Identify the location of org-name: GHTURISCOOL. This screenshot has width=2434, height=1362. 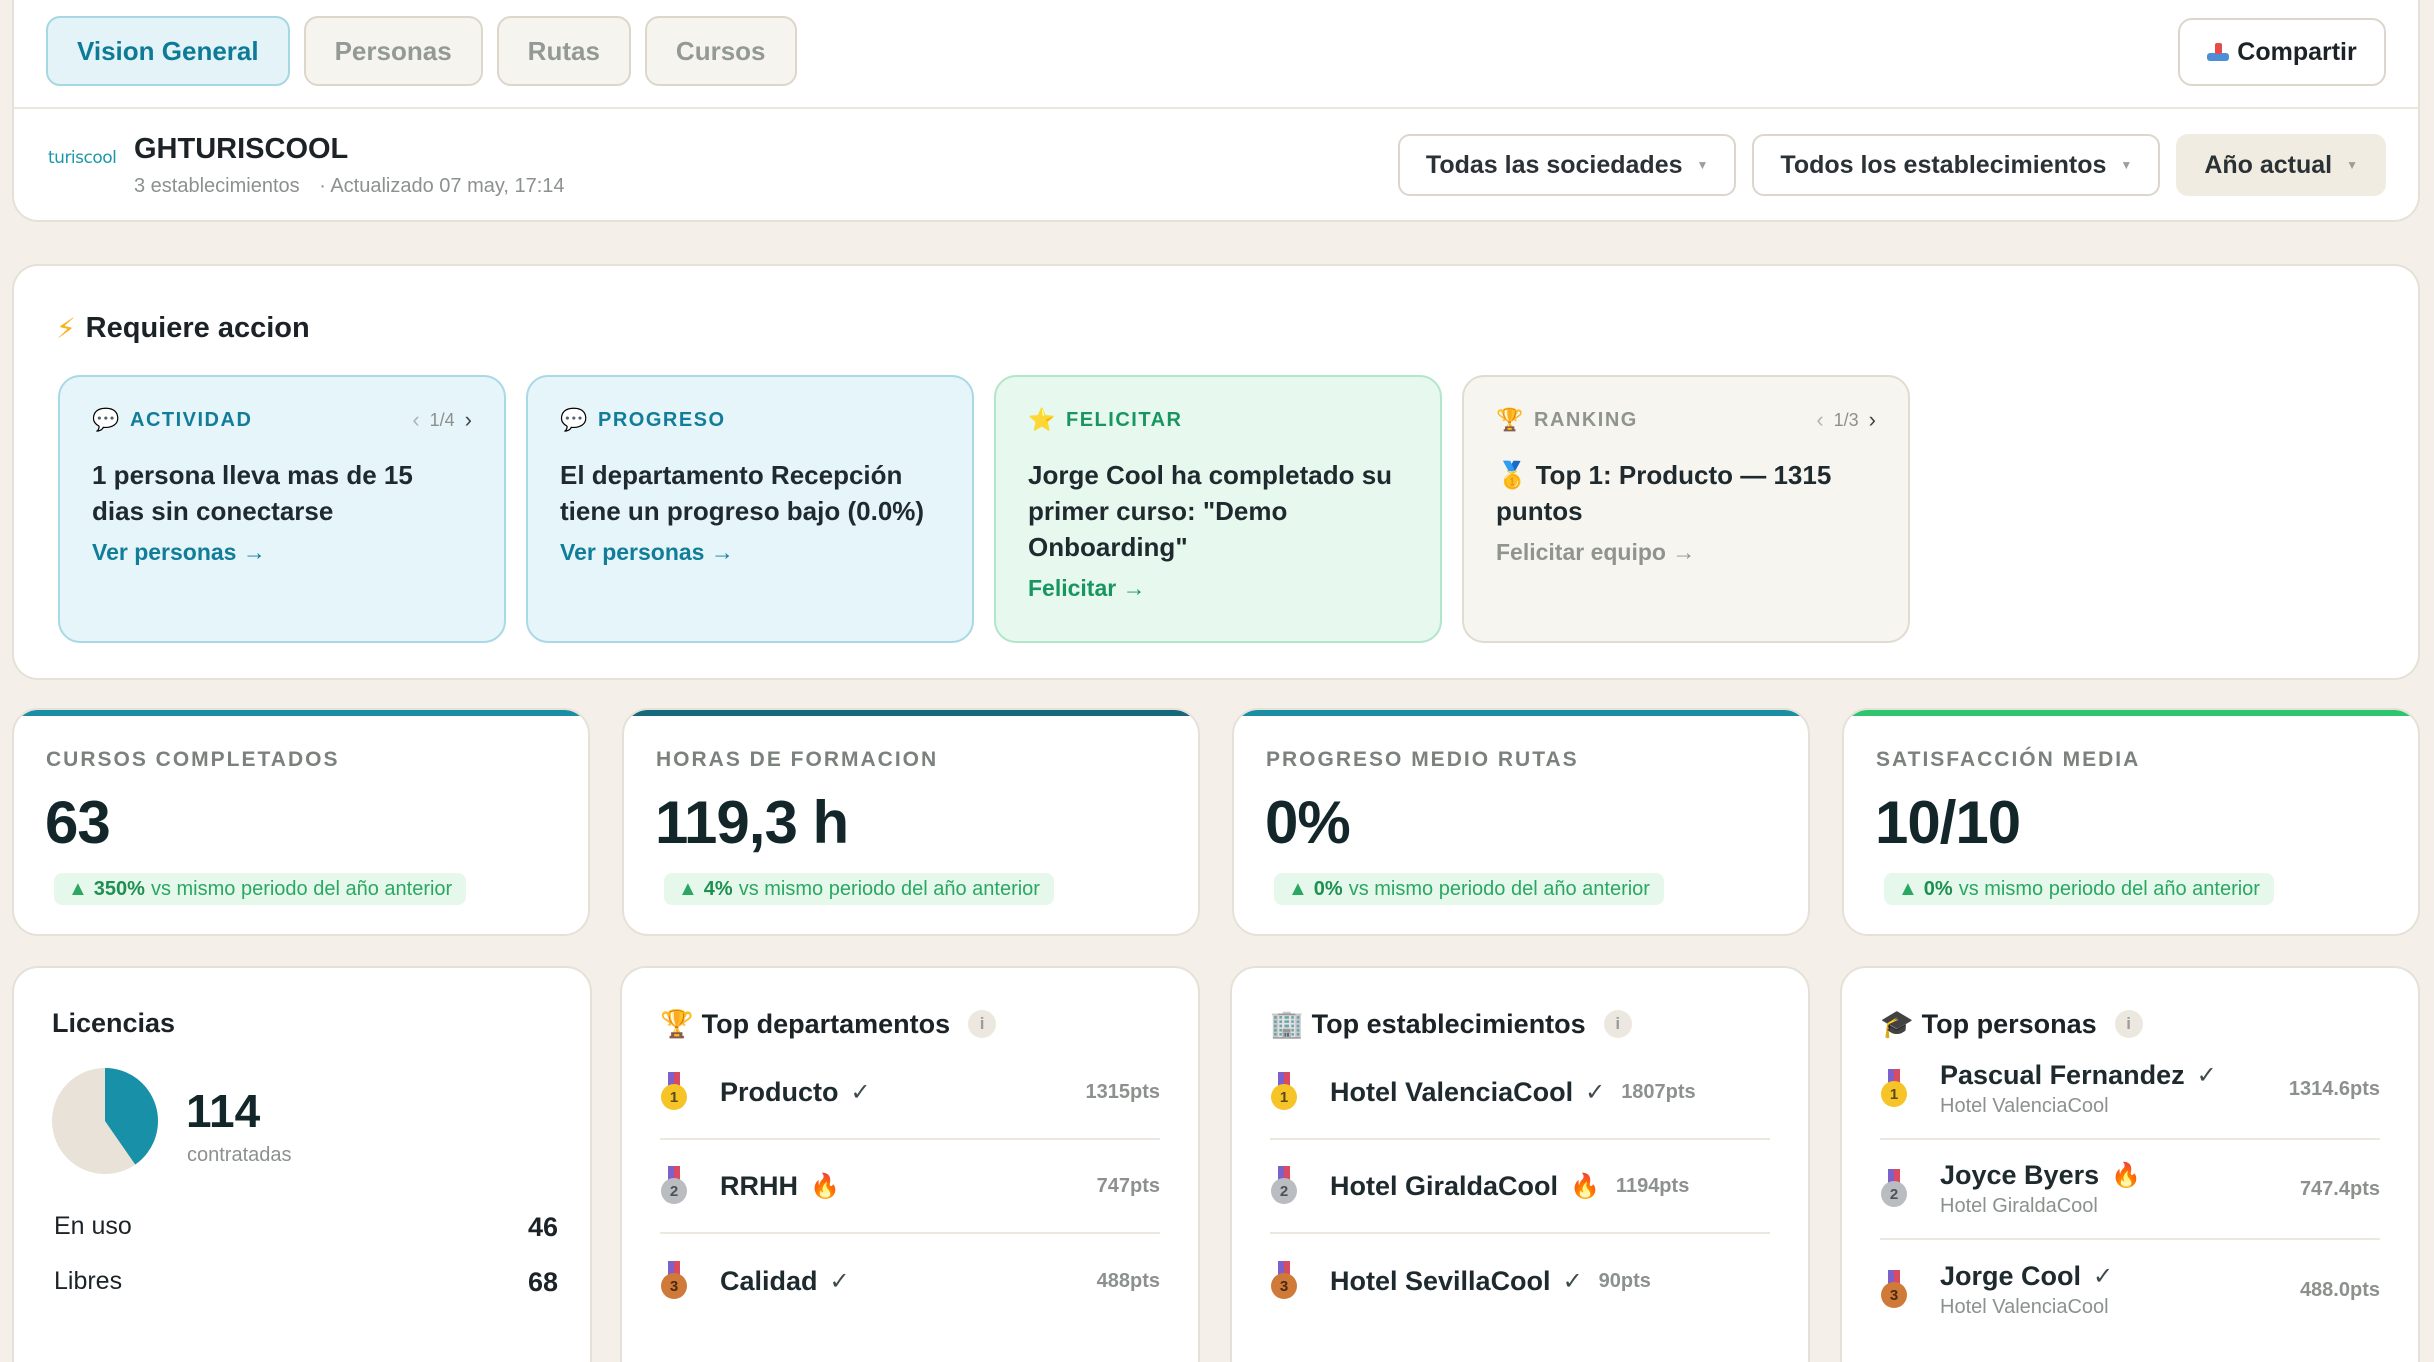
(241, 149).